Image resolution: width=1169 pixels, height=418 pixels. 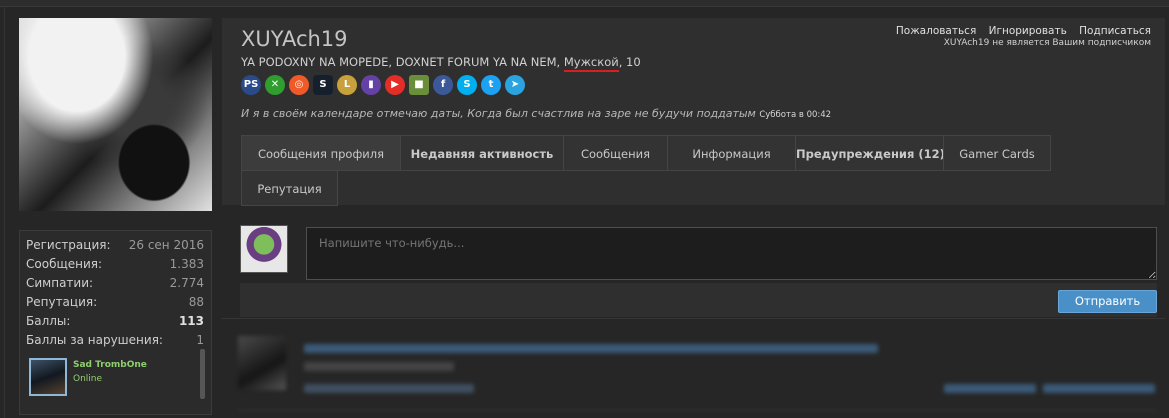 I want to click on playstation-icon: PS, so click(x=251, y=85).